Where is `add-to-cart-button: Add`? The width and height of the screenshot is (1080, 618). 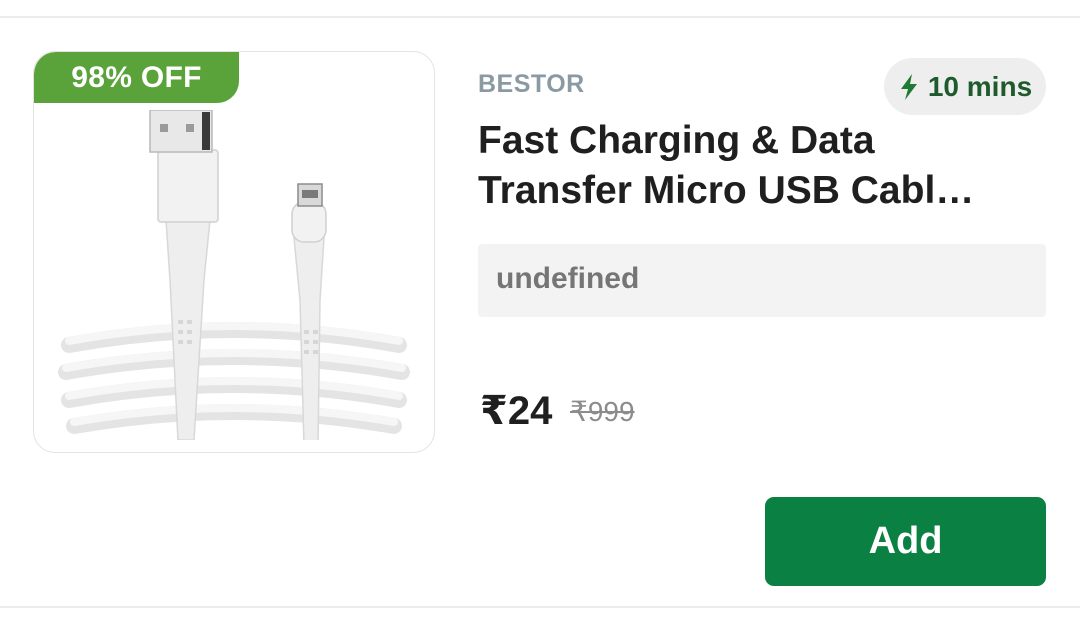 add-to-cart-button: Add is located at coordinates (905, 541).